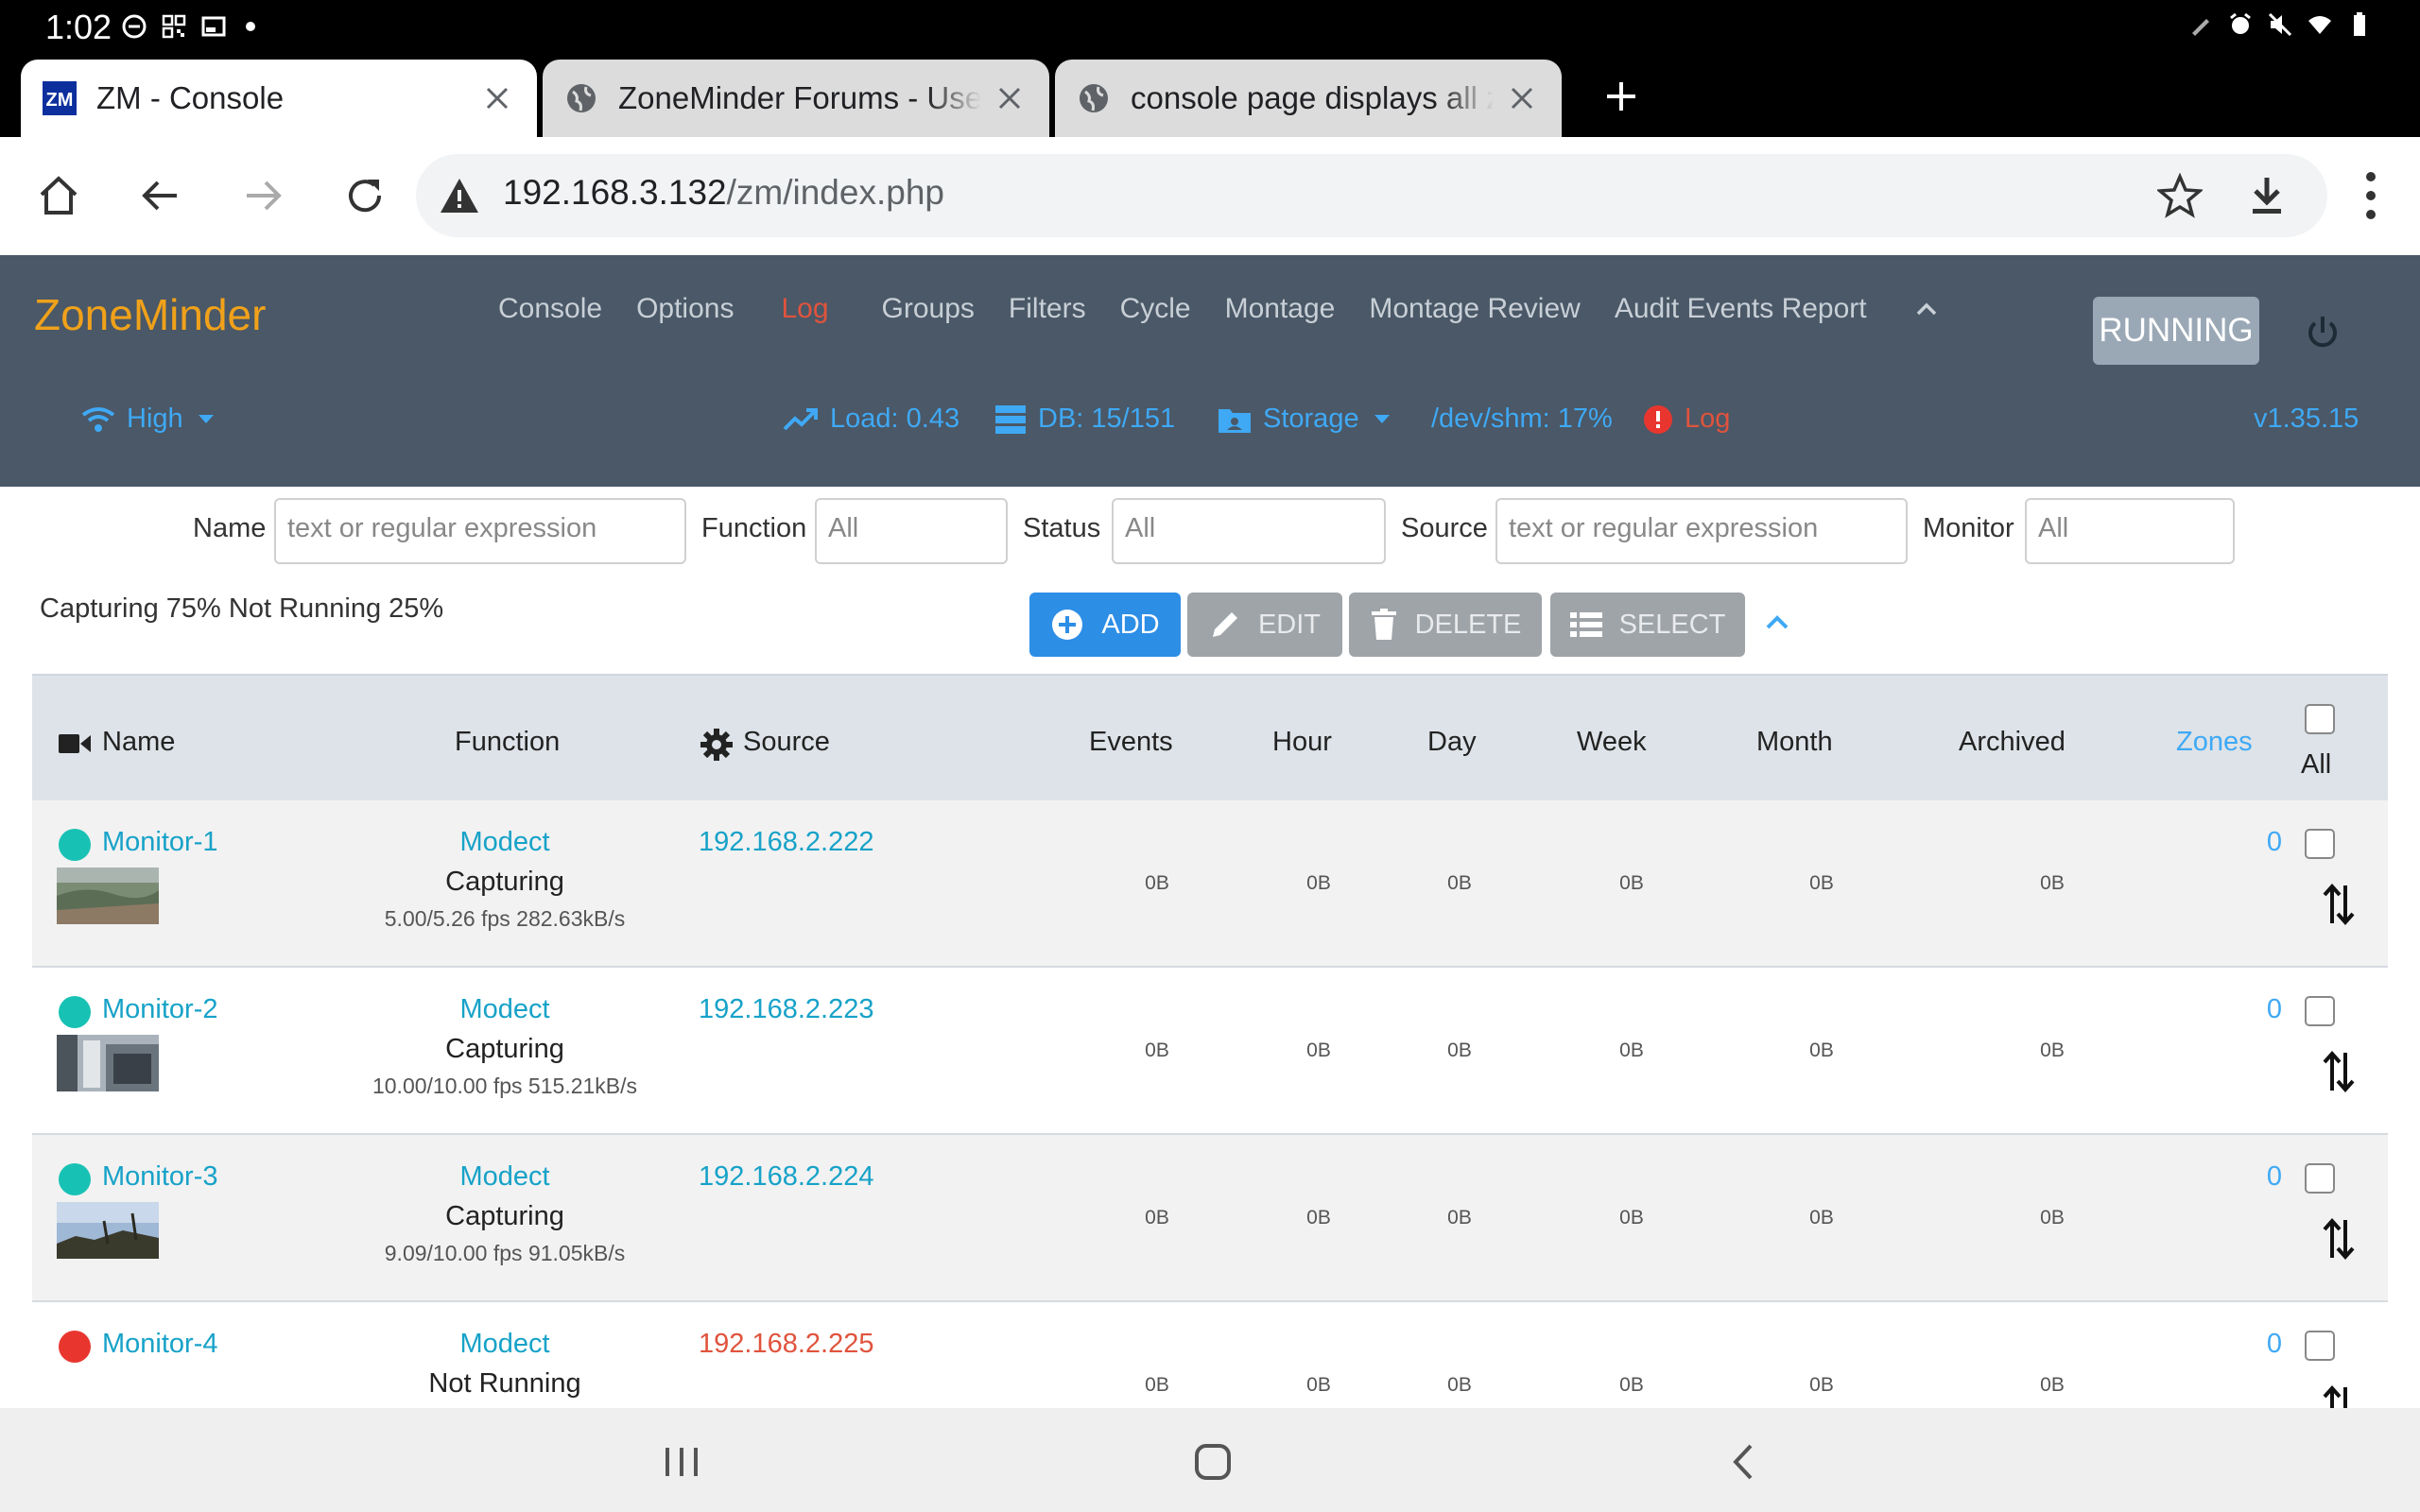 The height and width of the screenshot is (1512, 2420). Describe the element at coordinates (681, 1462) in the screenshot. I see `recent-apps-icon` at that location.